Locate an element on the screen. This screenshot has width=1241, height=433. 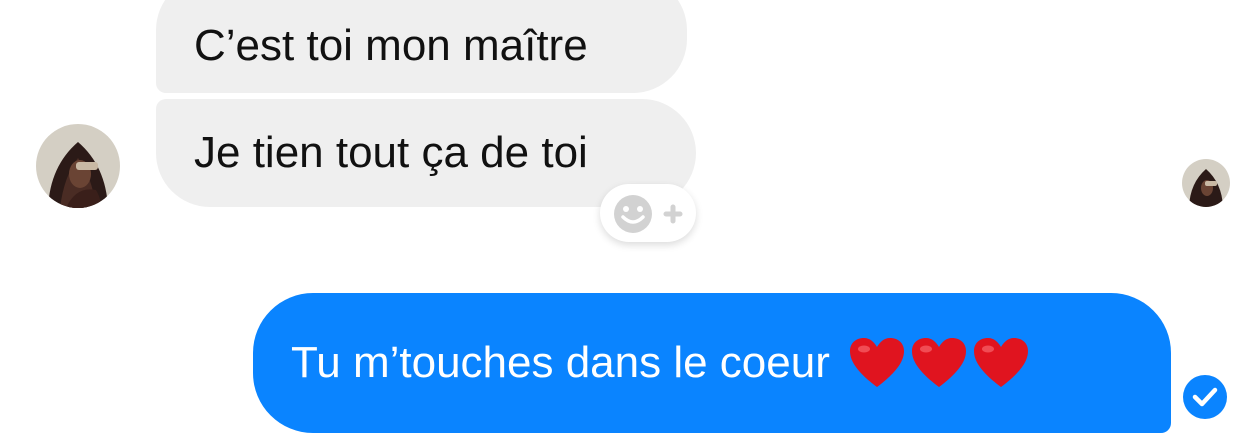
message-text: C’est toi mon maître is located at coordinates (391, 45).